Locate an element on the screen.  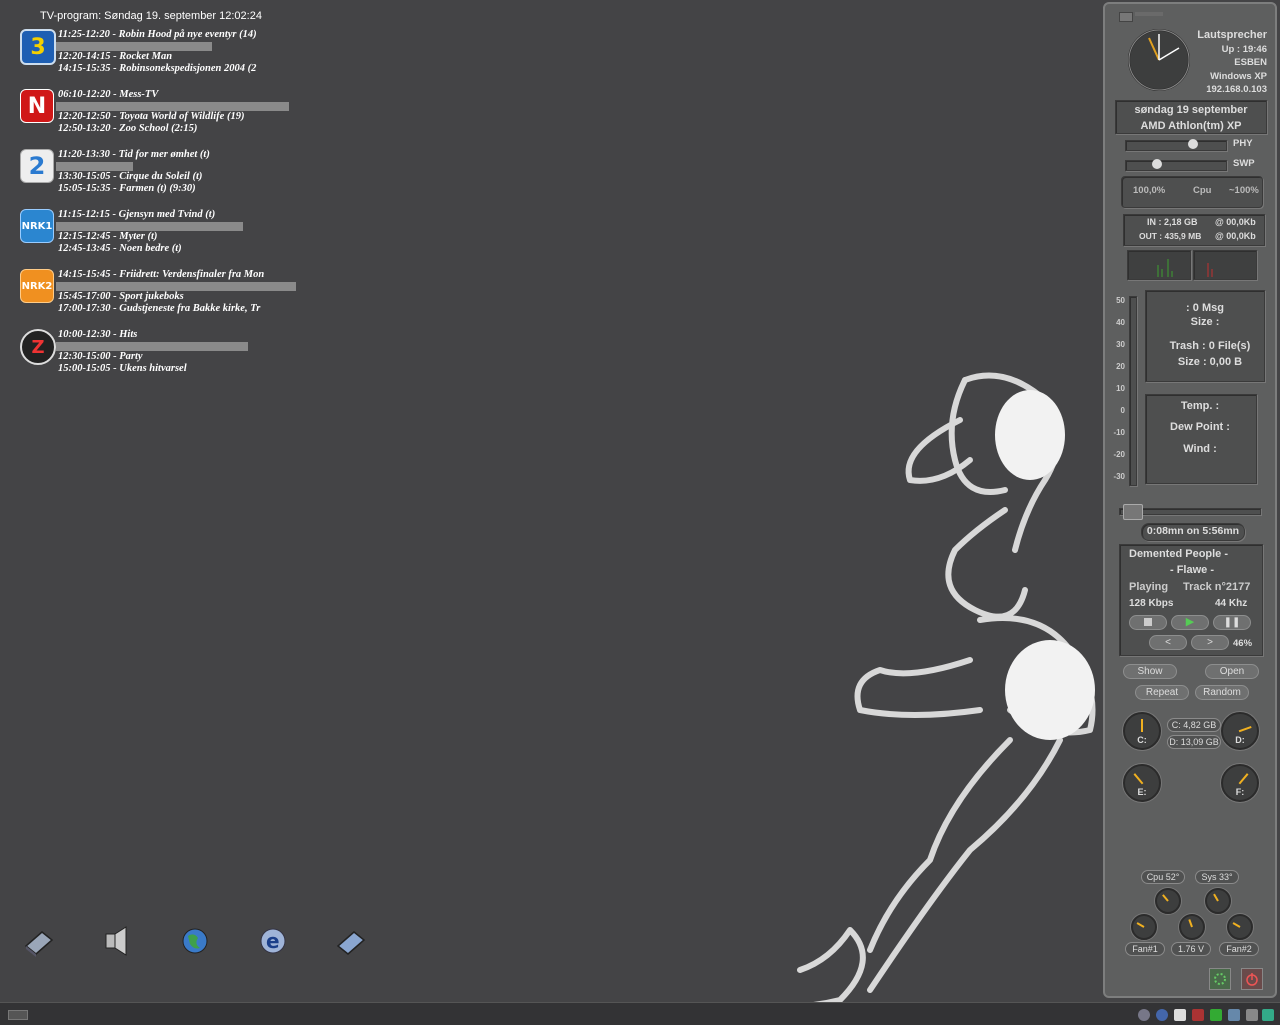
date-text: søndag 19 september is located at coordinates (1191, 110).